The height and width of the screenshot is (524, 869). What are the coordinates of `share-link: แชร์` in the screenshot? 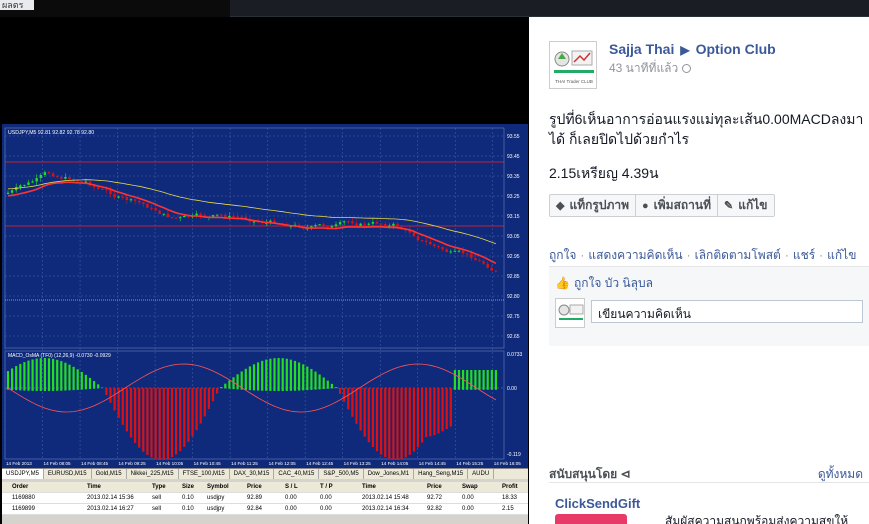 It's located at (804, 255).